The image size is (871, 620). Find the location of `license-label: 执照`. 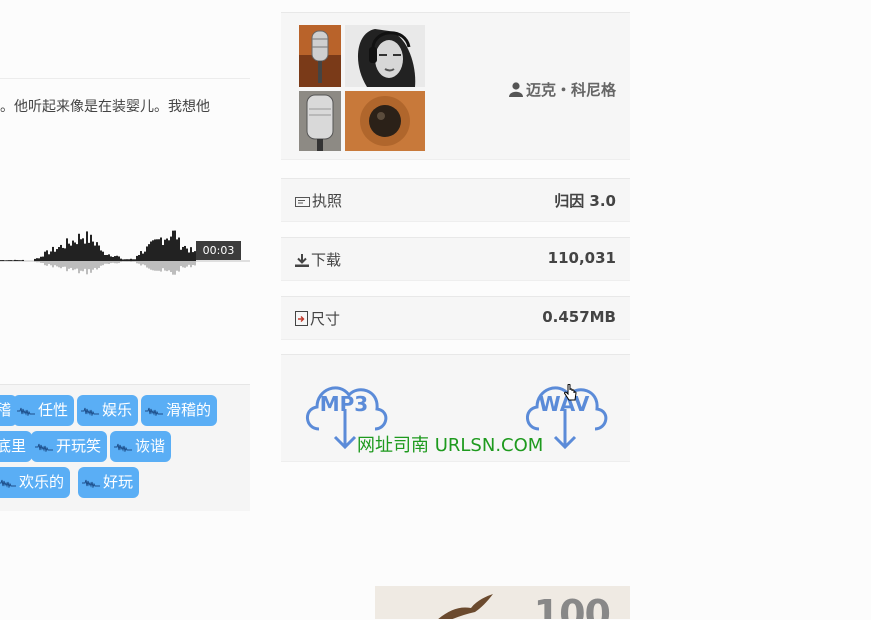

license-label: 执照 is located at coordinates (327, 201).